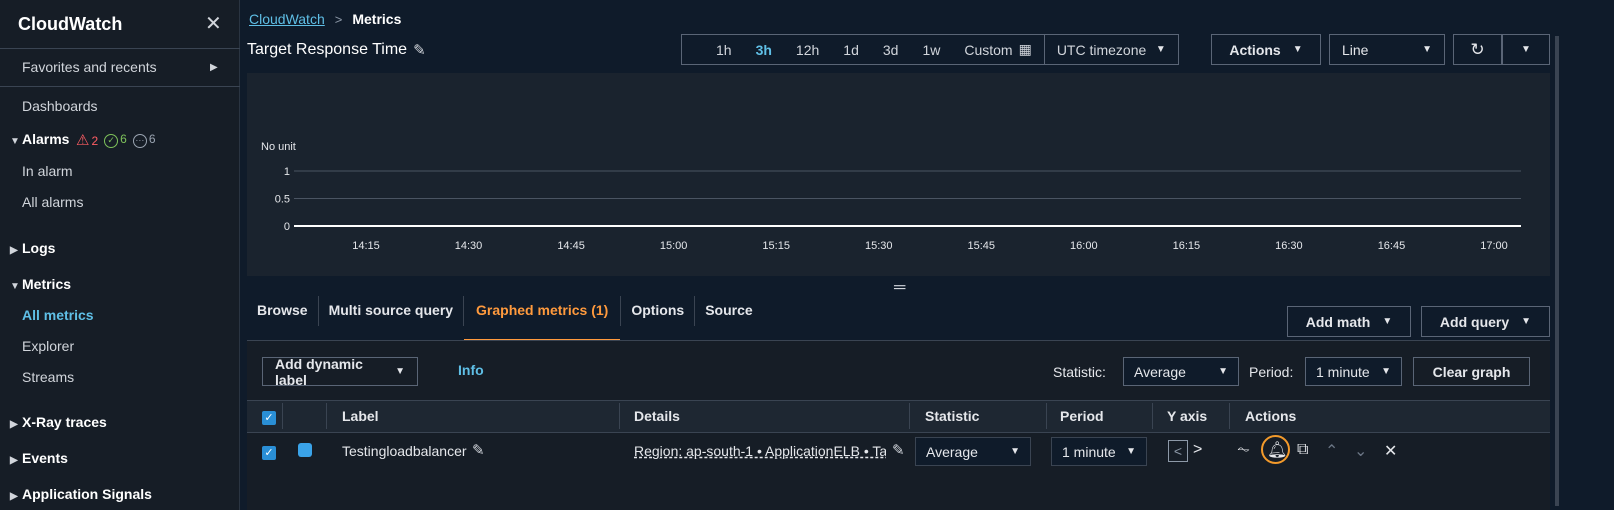  Describe the element at coordinates (48, 346) in the screenshot. I see `sidebar-item-explorer: Explorer` at that location.